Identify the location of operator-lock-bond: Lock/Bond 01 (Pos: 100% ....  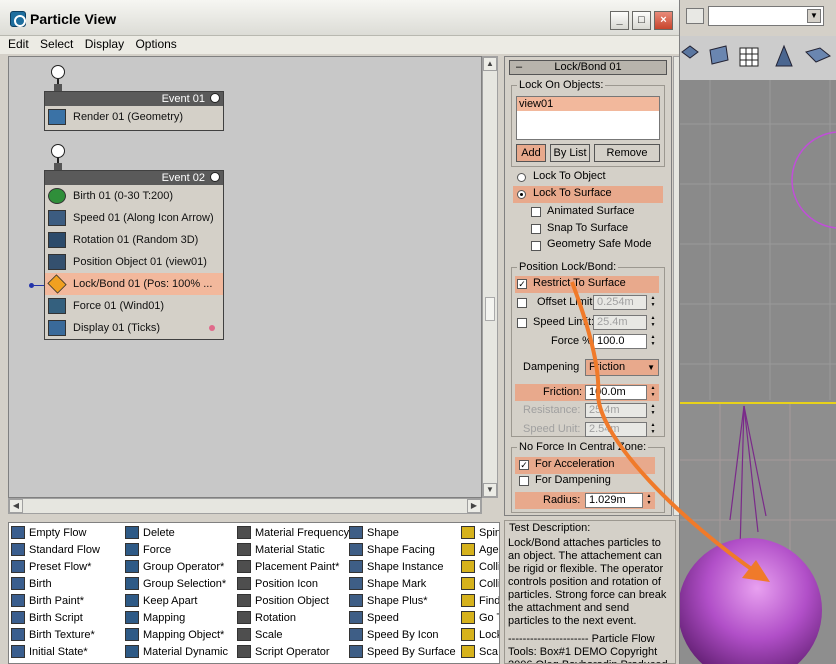
(134, 284).